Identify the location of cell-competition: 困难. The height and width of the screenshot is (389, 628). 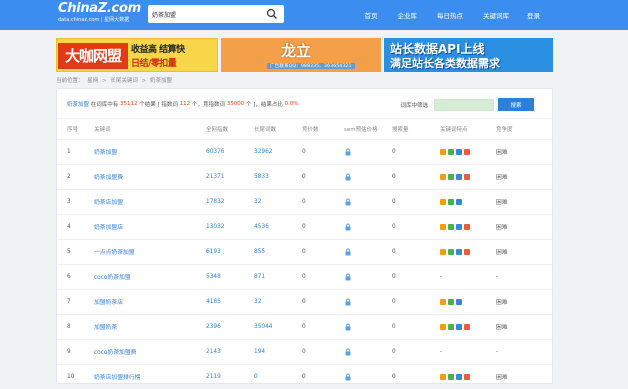
(502, 153).